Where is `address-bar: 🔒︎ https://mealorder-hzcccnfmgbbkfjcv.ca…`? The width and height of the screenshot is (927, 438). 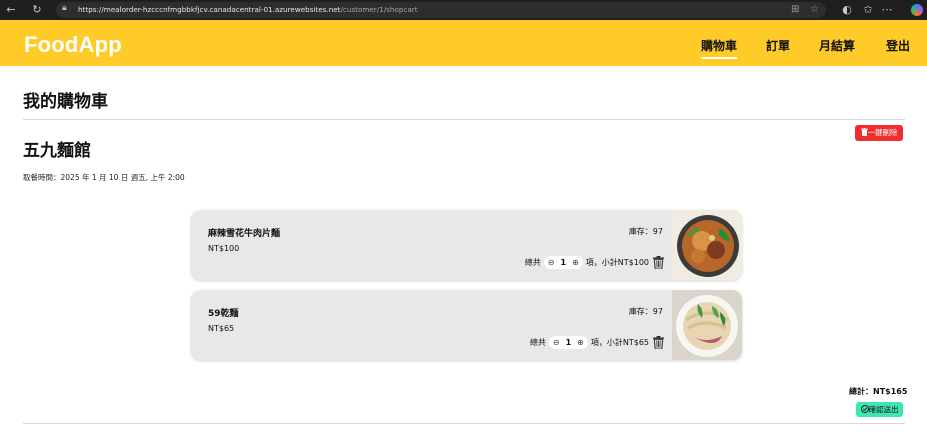 address-bar: 🔒︎ https://mealorder-hzcccnfmgbbkfjcv.ca… is located at coordinates (441, 10).